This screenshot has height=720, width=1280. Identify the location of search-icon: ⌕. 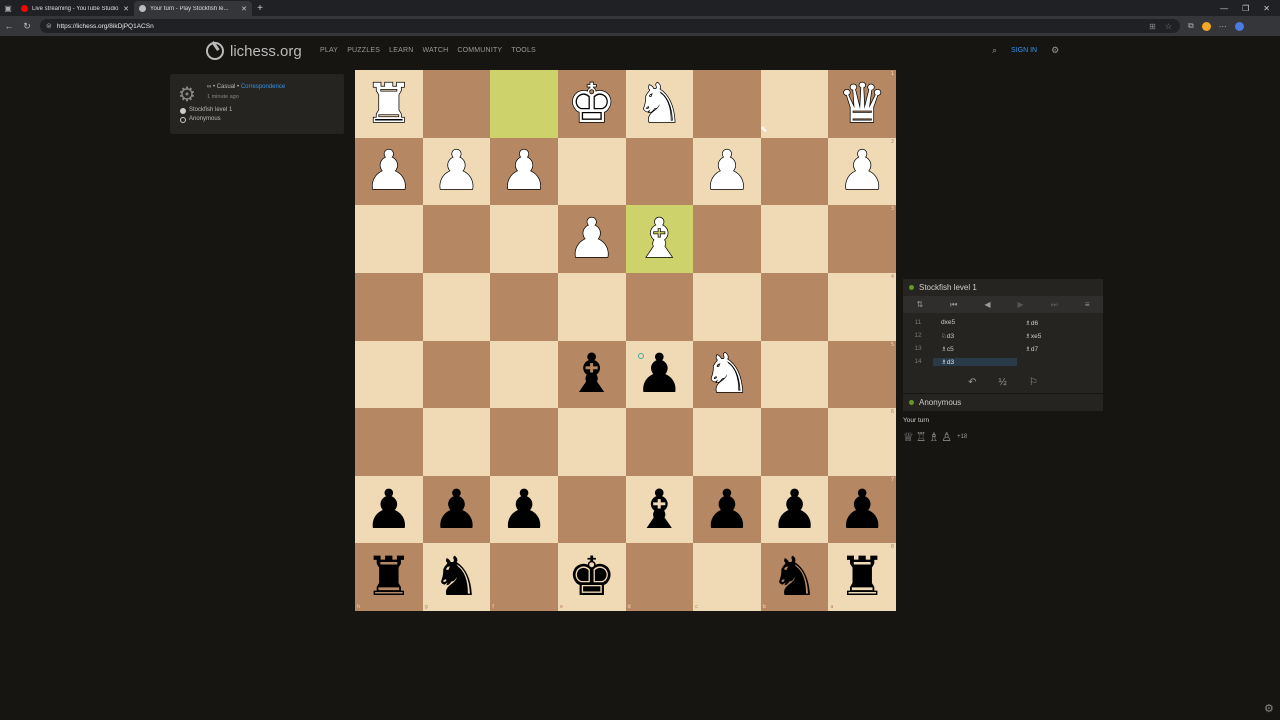
(994, 50).